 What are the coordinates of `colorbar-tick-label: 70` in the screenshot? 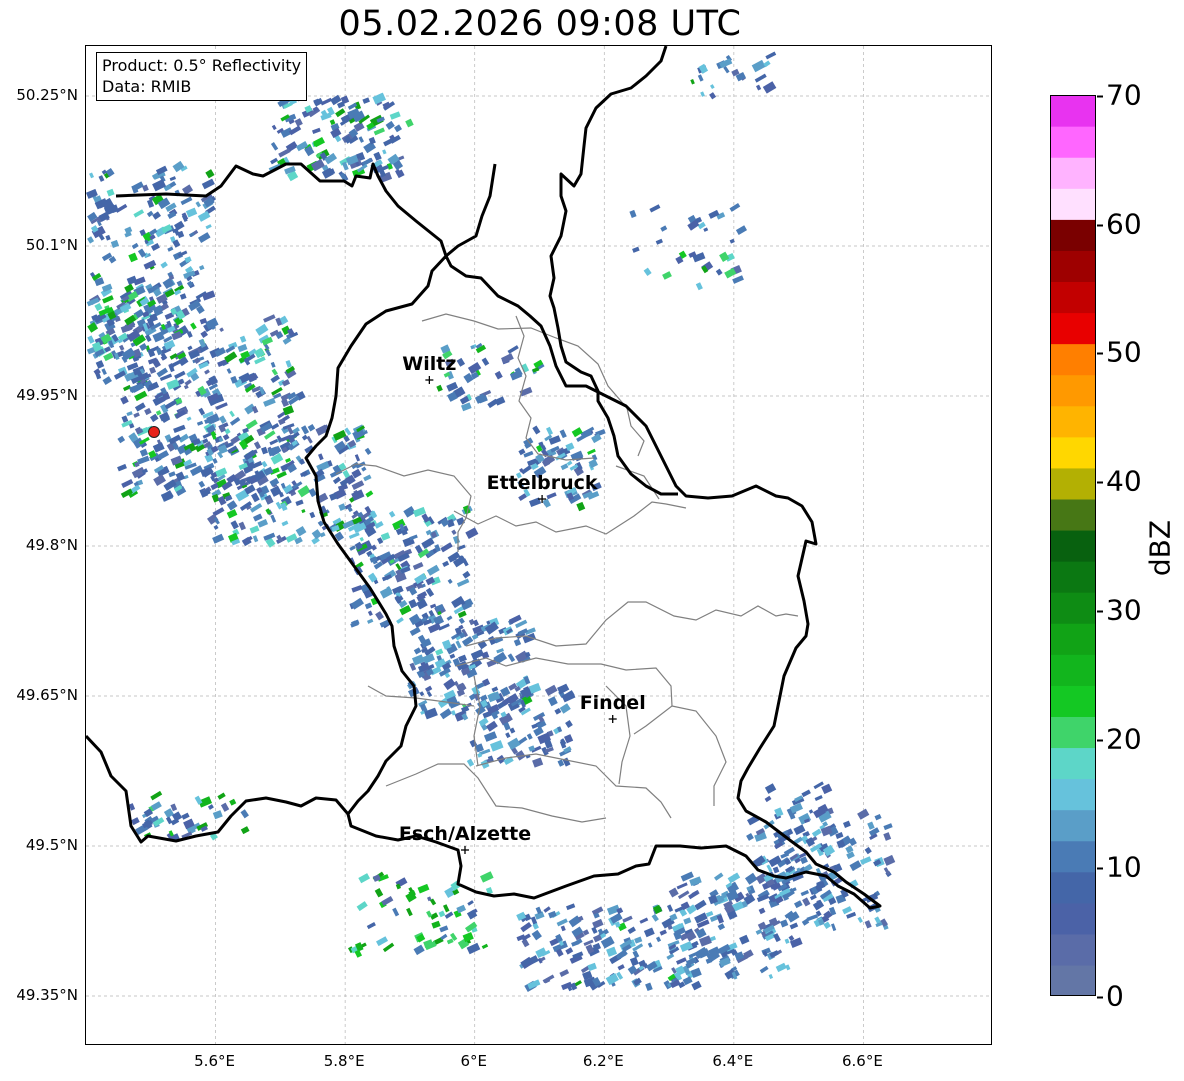 It's located at (1119, 95).